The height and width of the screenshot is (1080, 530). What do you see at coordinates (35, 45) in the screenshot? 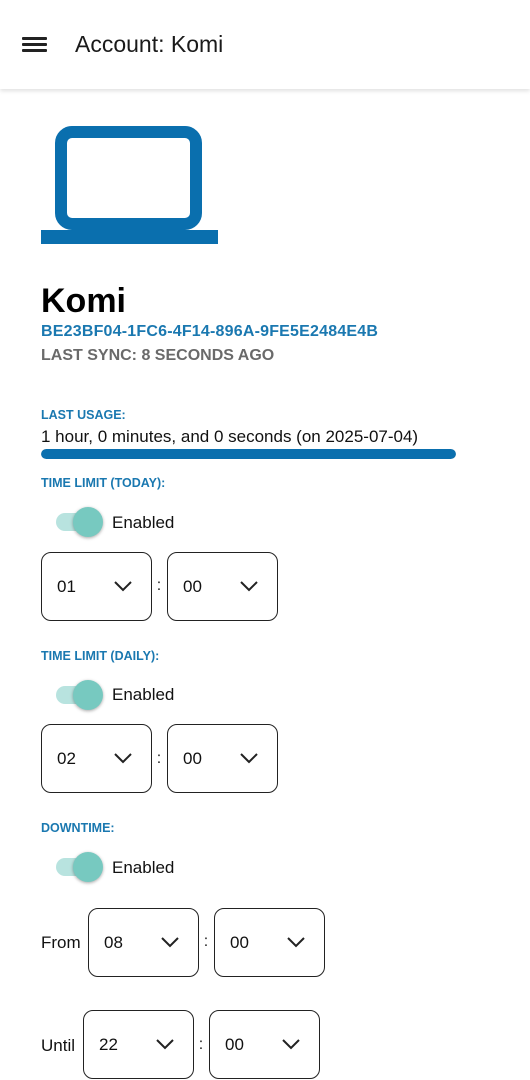
I see `hamburger-menu-icon` at bounding box center [35, 45].